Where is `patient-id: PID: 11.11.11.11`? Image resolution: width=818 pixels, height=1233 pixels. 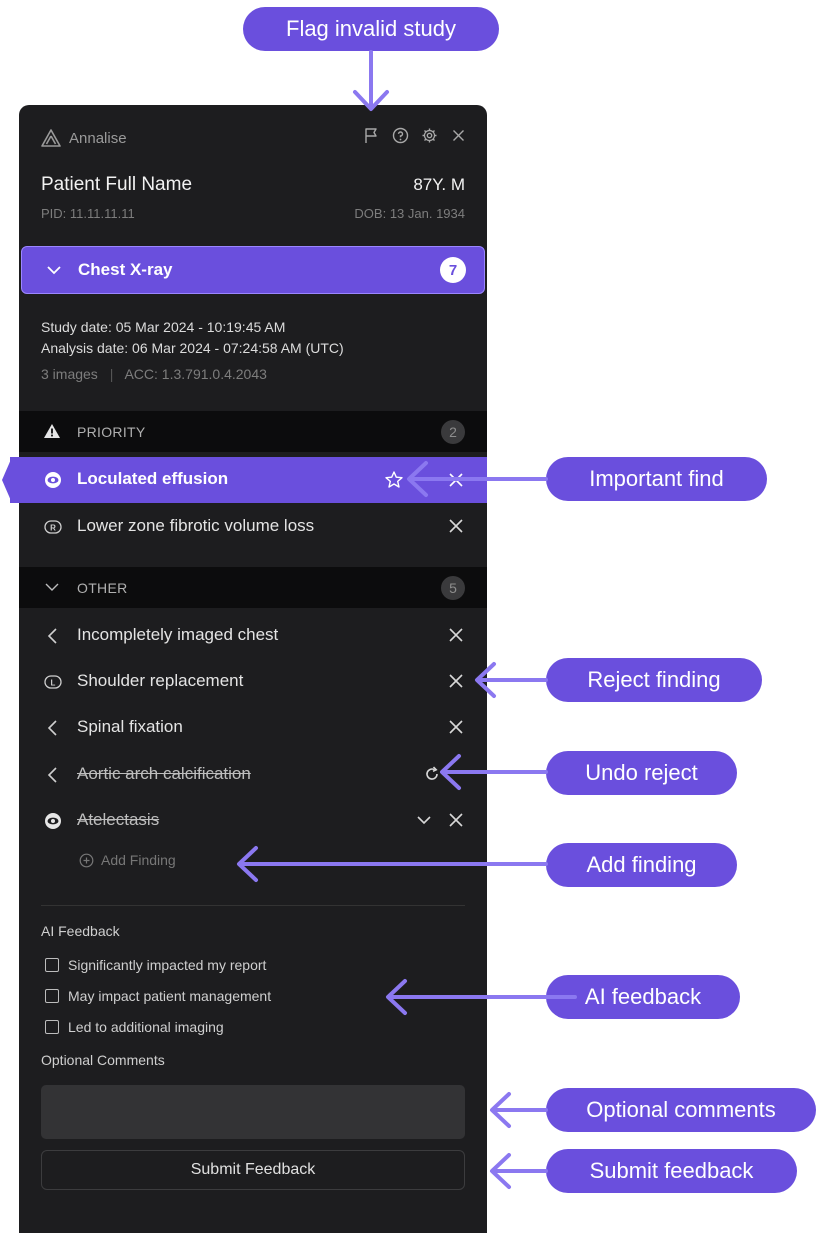 patient-id: PID: 11.11.11.11 is located at coordinates (88, 213).